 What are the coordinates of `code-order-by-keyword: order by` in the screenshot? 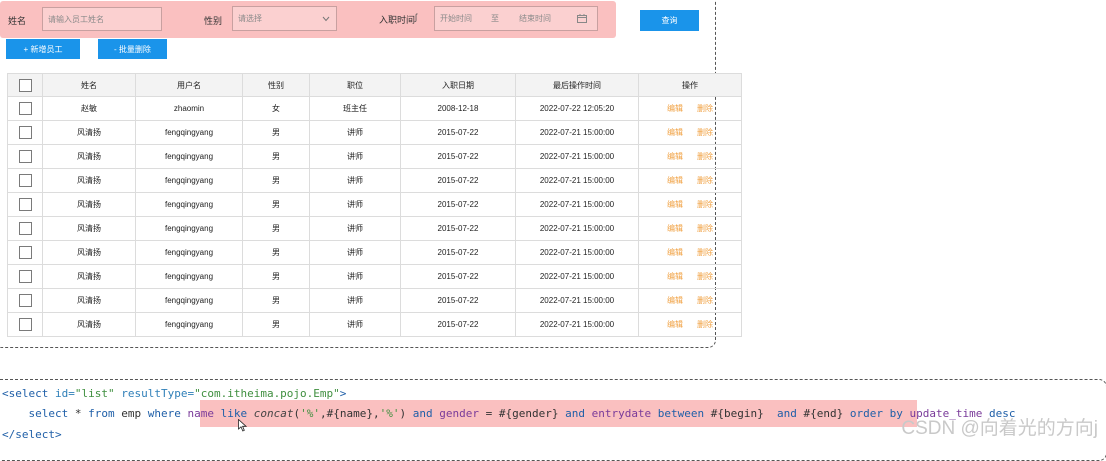 It's located at (876, 413).